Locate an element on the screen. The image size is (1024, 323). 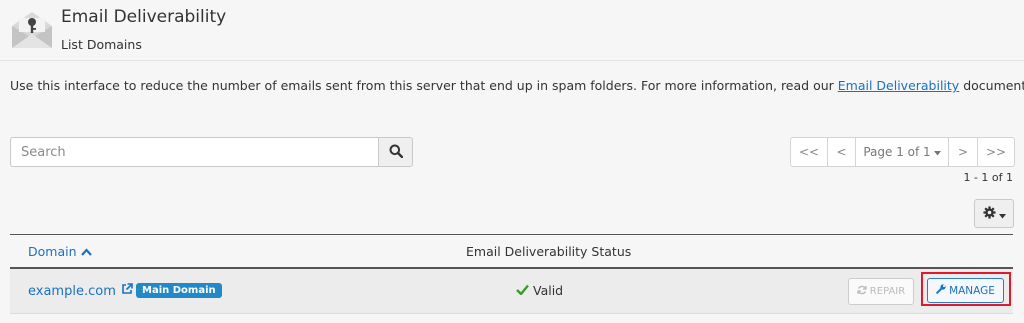
domain-name: example.com is located at coordinates (72, 291).